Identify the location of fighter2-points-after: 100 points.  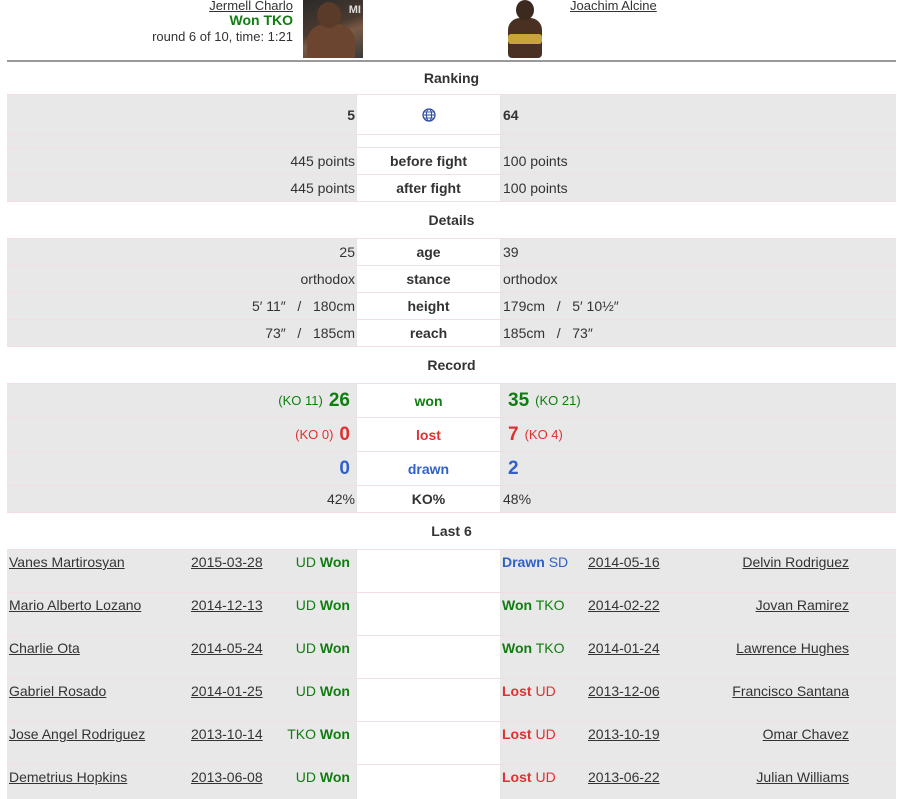
(535, 188).